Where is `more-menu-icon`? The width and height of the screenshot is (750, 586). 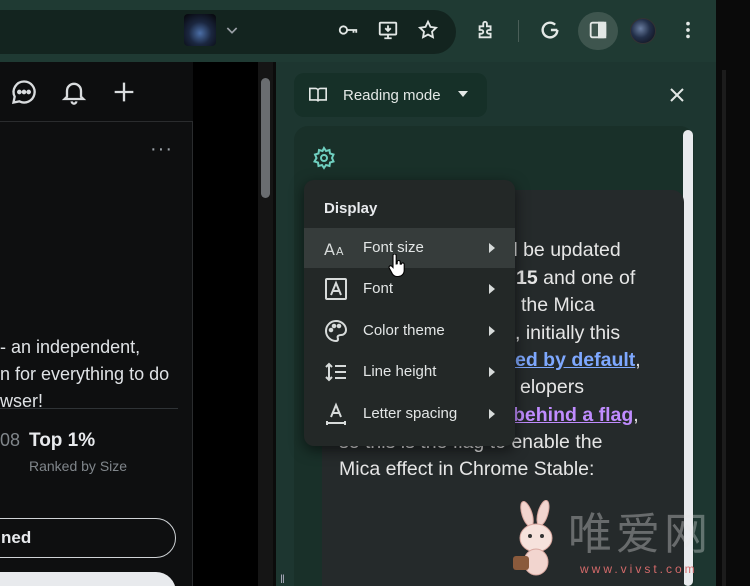
more-menu-icon is located at coordinates (688, 30).